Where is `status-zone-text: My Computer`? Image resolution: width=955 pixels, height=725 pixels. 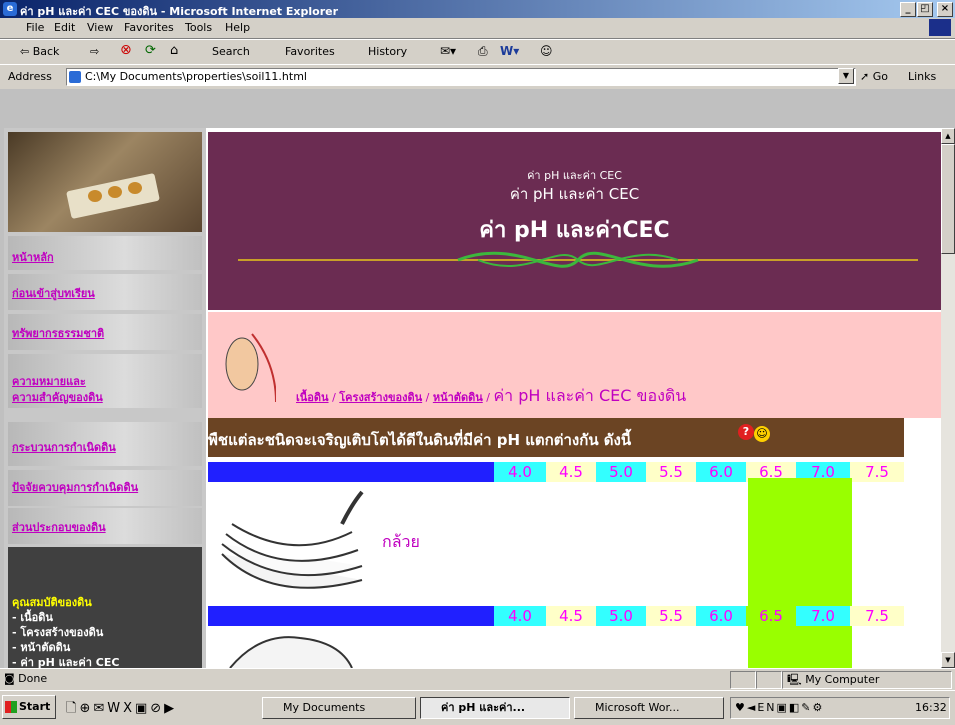 status-zone-text: My Computer is located at coordinates (842, 679).